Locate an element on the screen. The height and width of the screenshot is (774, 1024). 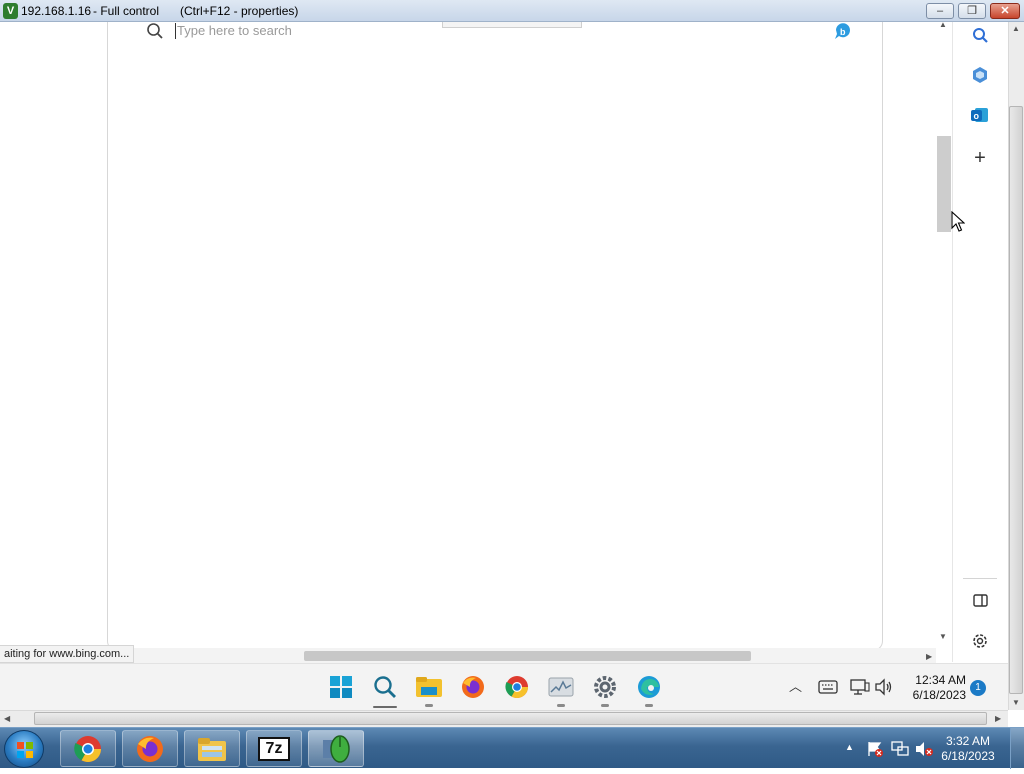
host-radmin-viewer-button is located at coordinates (336, 748).